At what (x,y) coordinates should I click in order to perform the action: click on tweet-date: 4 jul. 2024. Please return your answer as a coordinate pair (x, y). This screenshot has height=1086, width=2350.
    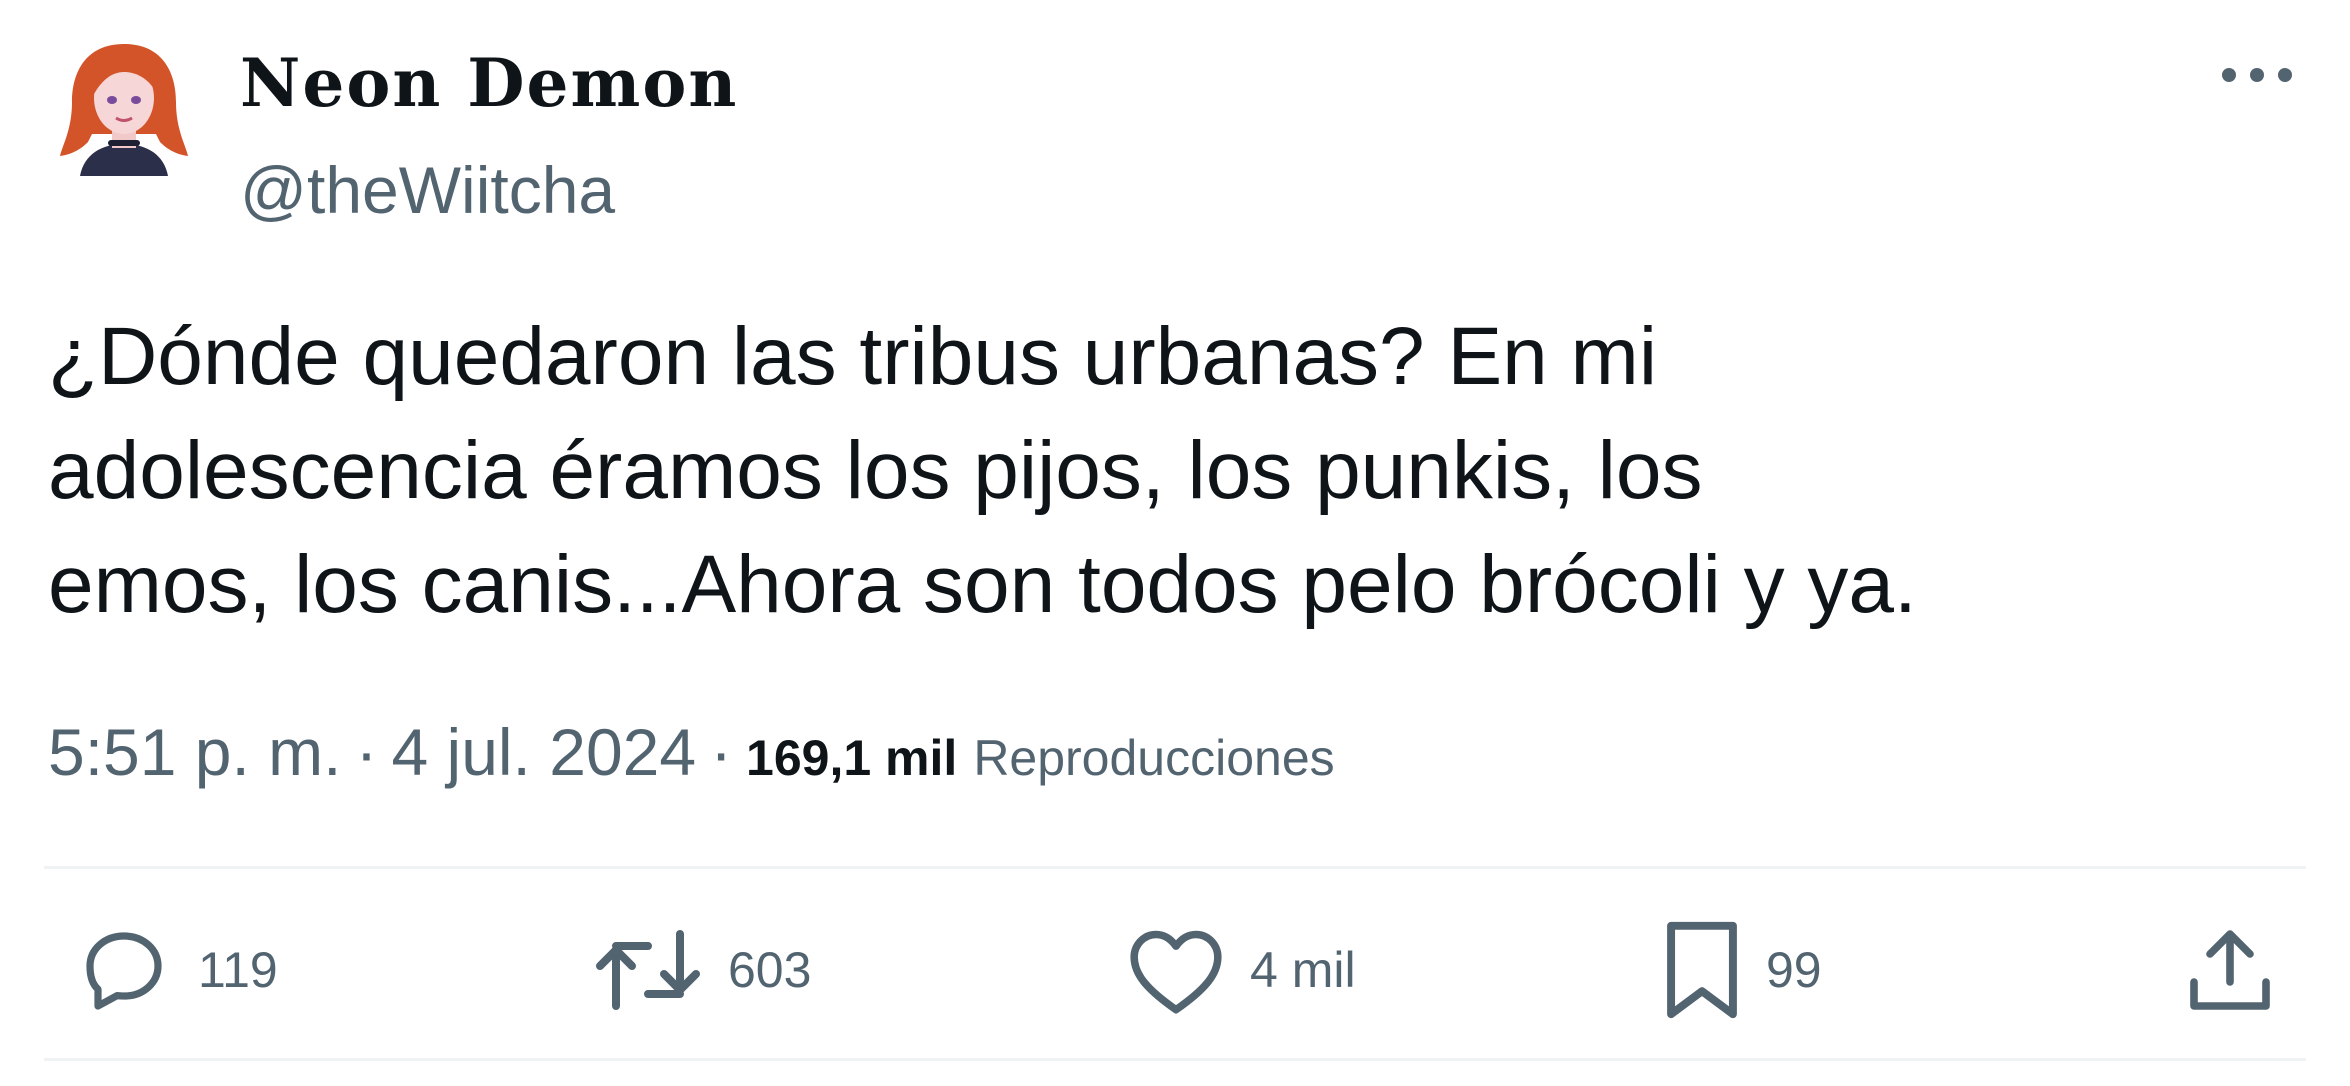
    Looking at the image, I should click on (543, 752).